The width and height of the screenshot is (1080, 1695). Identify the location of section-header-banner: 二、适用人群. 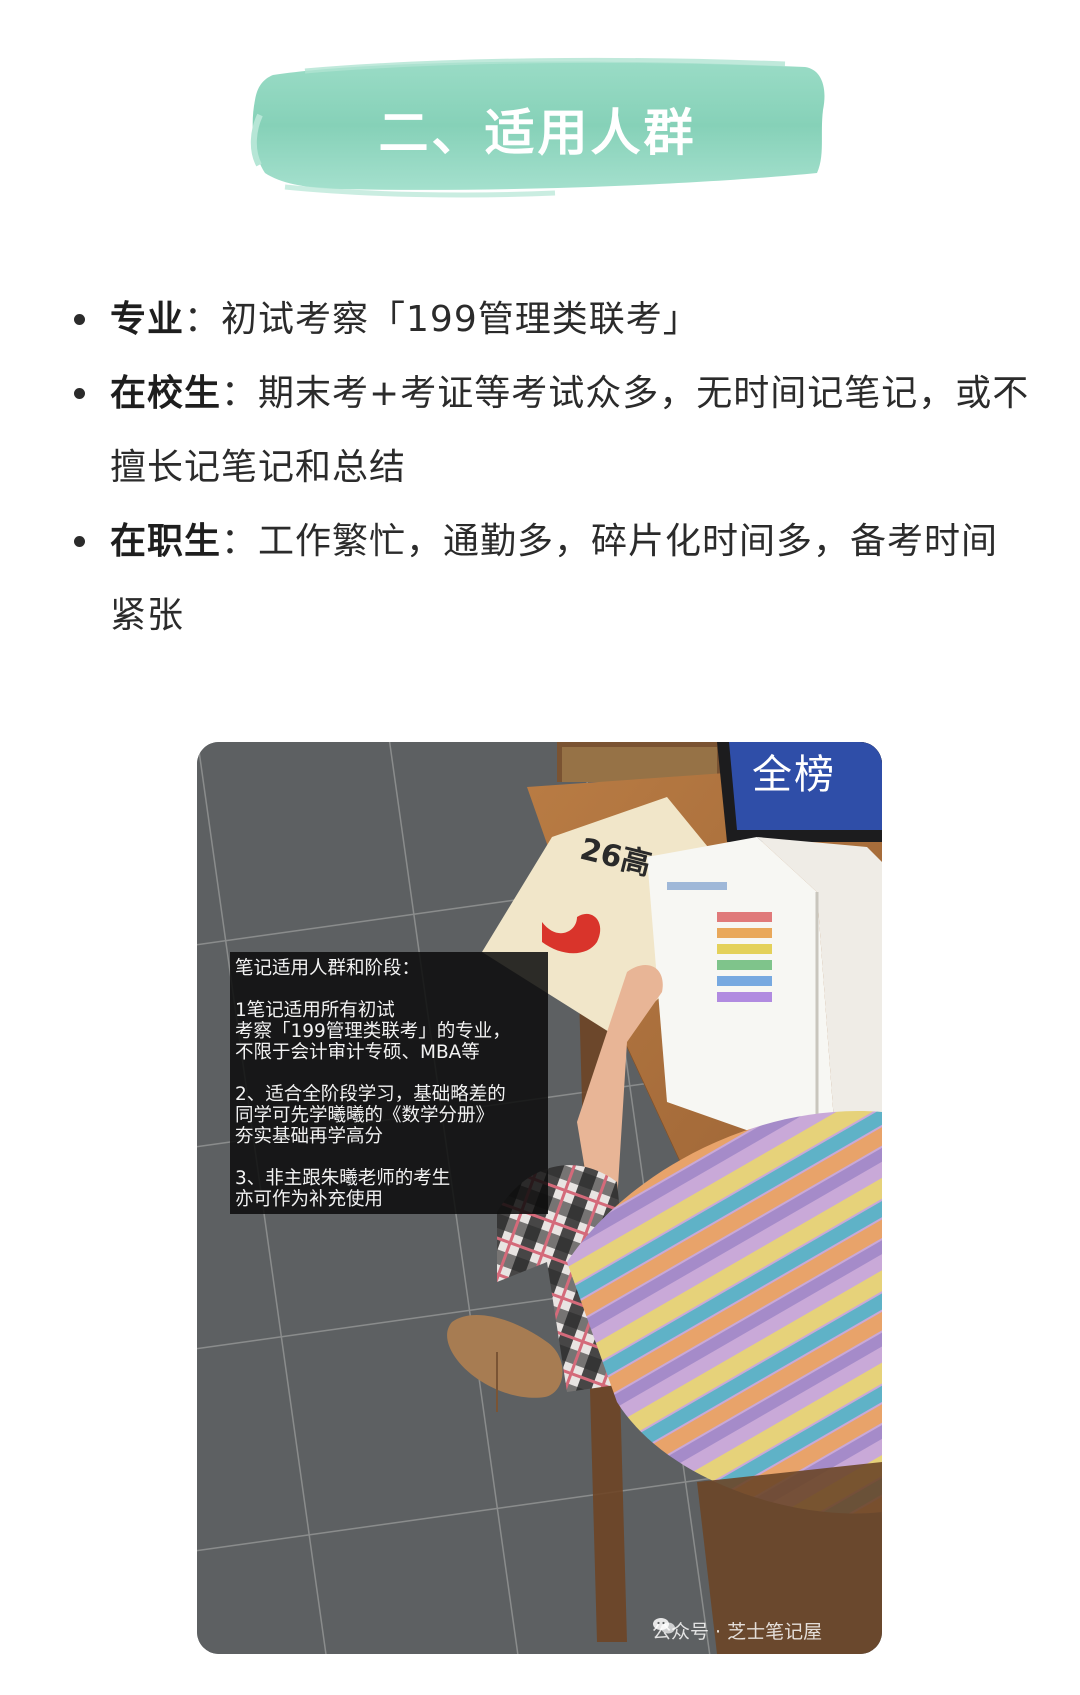
(537, 127).